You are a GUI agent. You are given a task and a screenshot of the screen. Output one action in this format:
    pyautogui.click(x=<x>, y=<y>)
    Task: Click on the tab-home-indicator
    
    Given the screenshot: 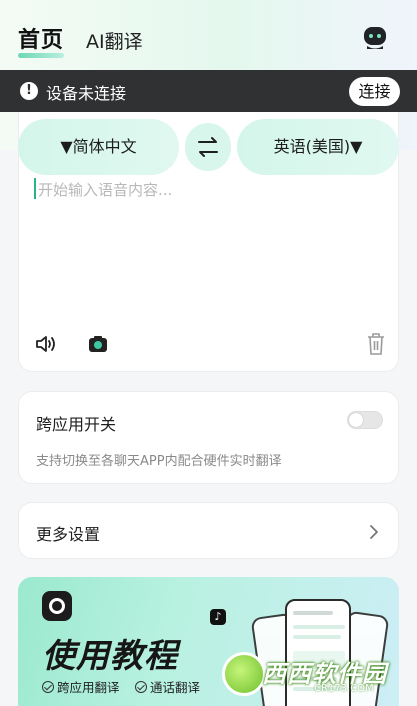 What is the action you would take?
    pyautogui.click(x=41, y=55)
    